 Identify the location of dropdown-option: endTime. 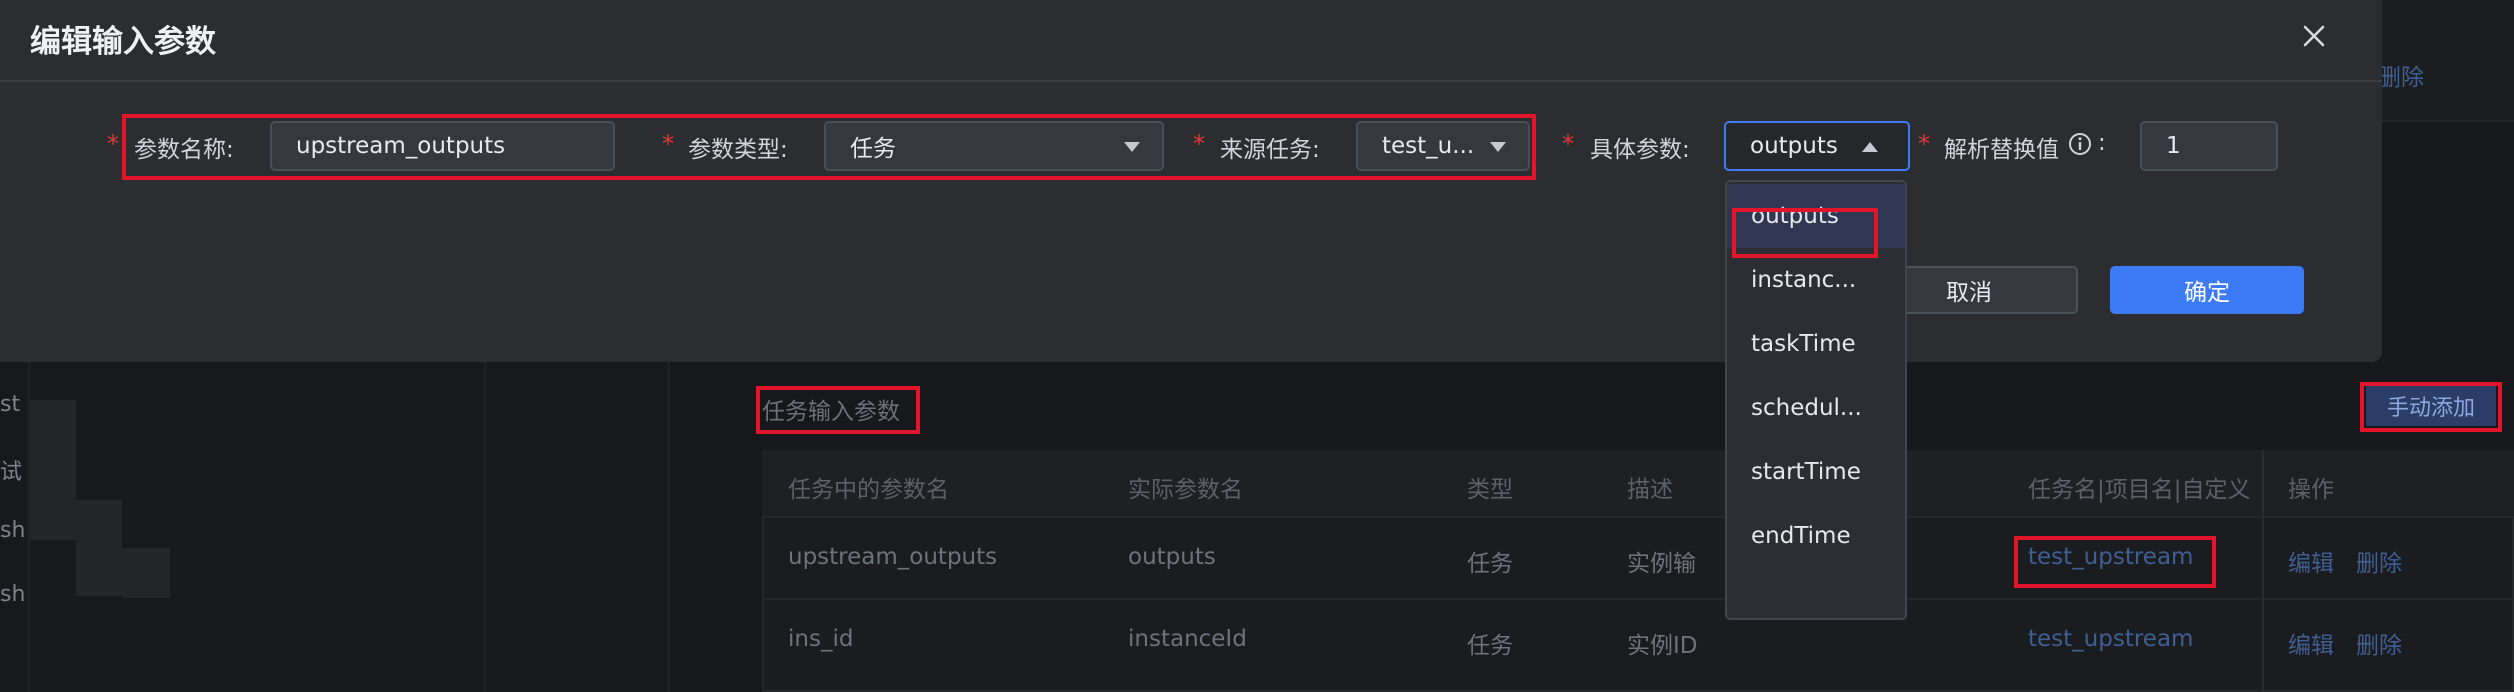
(1816, 536).